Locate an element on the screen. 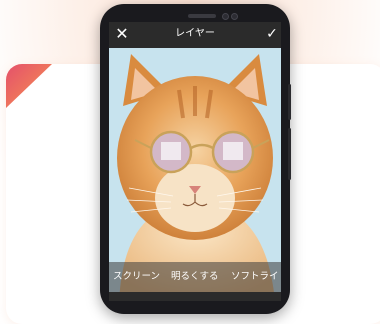 This screenshot has height=324, width=380. close-icon: ✕ is located at coordinates (122, 34).